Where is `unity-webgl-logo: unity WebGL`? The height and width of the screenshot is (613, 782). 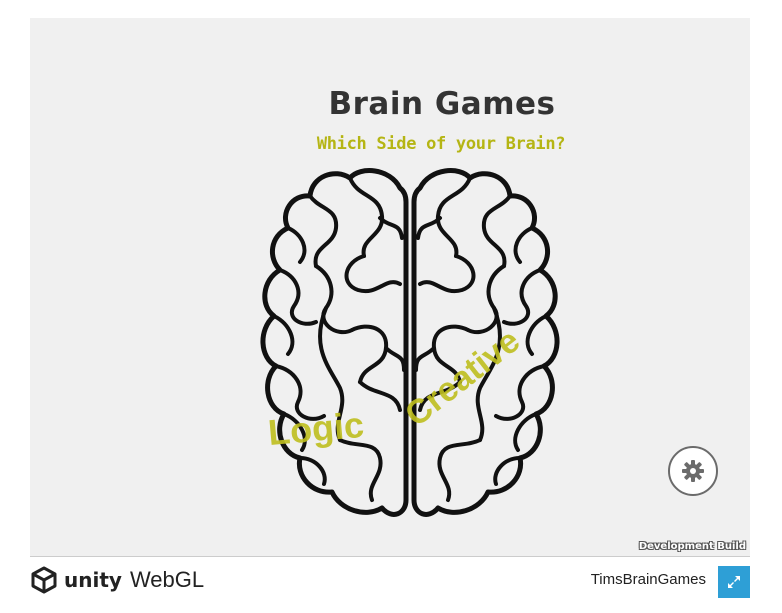
unity-webgl-logo: unity WebGL is located at coordinates (117, 580).